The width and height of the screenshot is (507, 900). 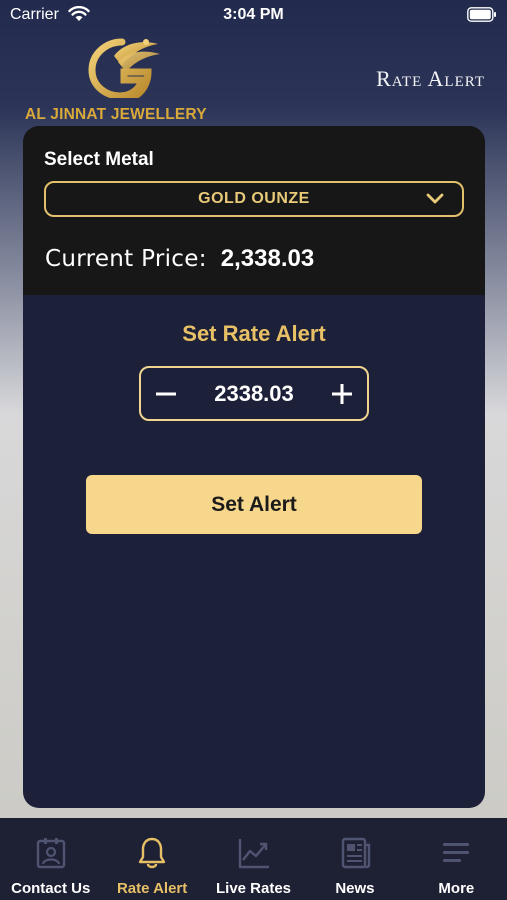 What do you see at coordinates (99, 159) in the screenshot?
I see `select-metal-label: Select Metal` at bounding box center [99, 159].